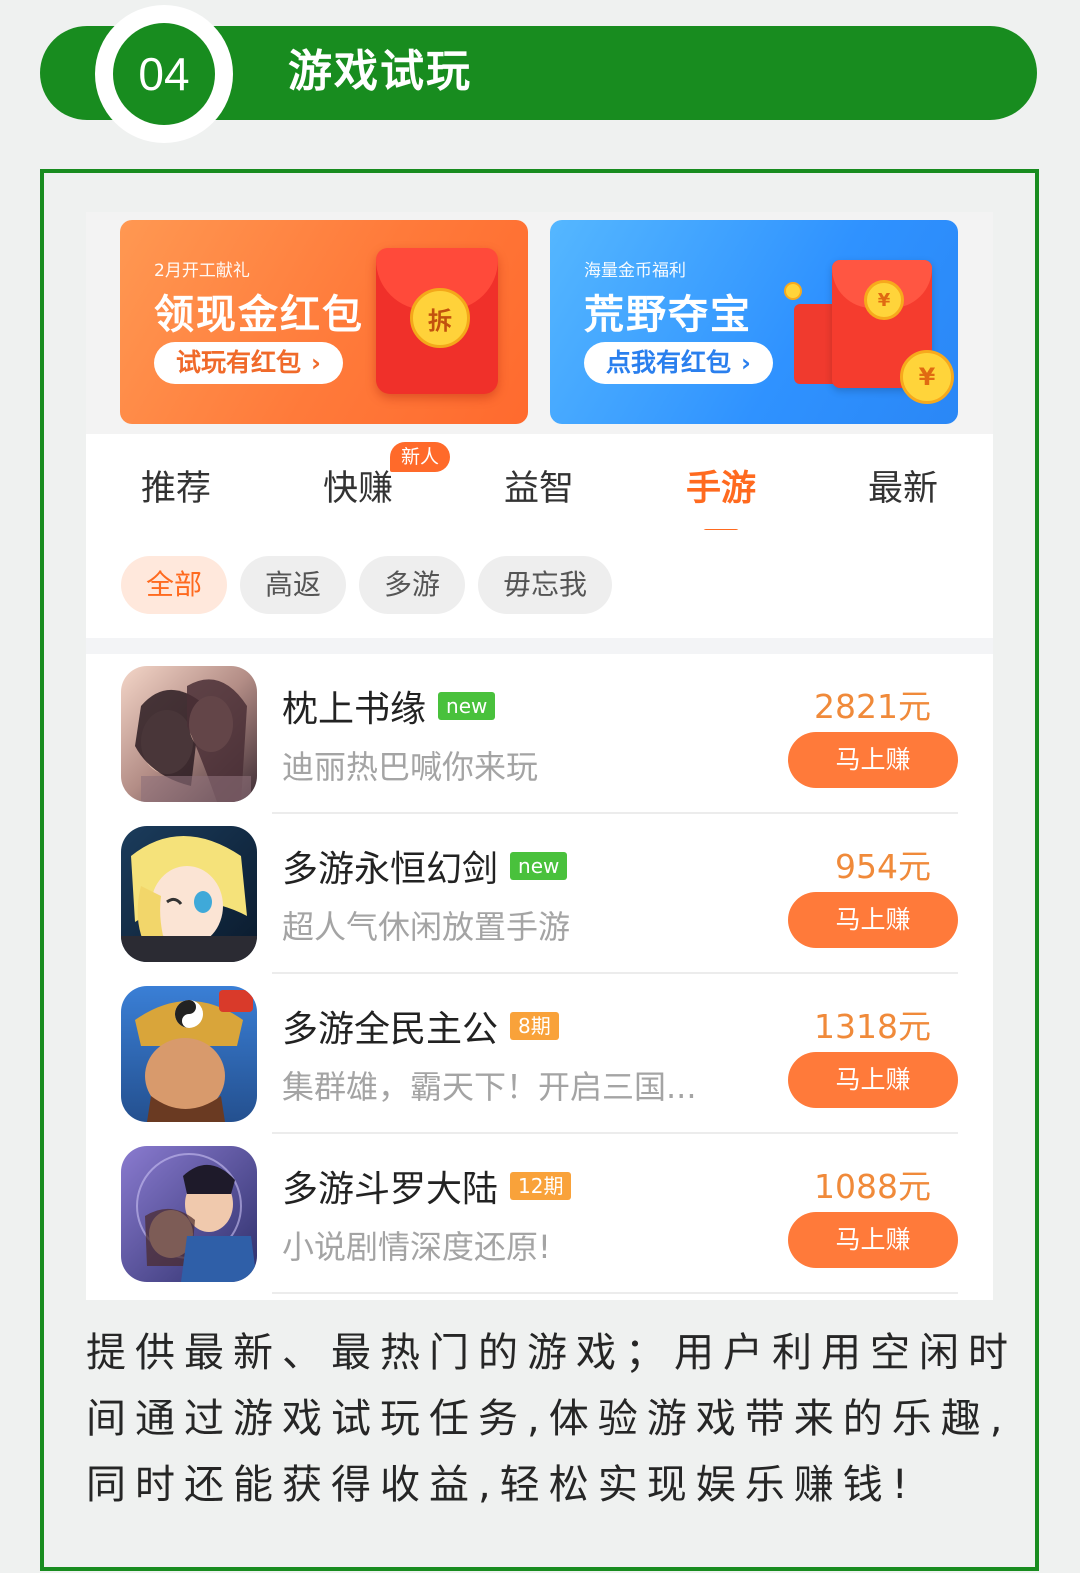  What do you see at coordinates (668, 315) in the screenshot?
I see `banner-title: 荒野夺宝` at bounding box center [668, 315].